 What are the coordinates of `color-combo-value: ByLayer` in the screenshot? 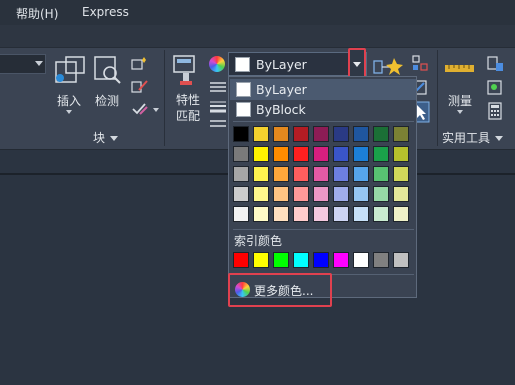 It's located at (281, 64).